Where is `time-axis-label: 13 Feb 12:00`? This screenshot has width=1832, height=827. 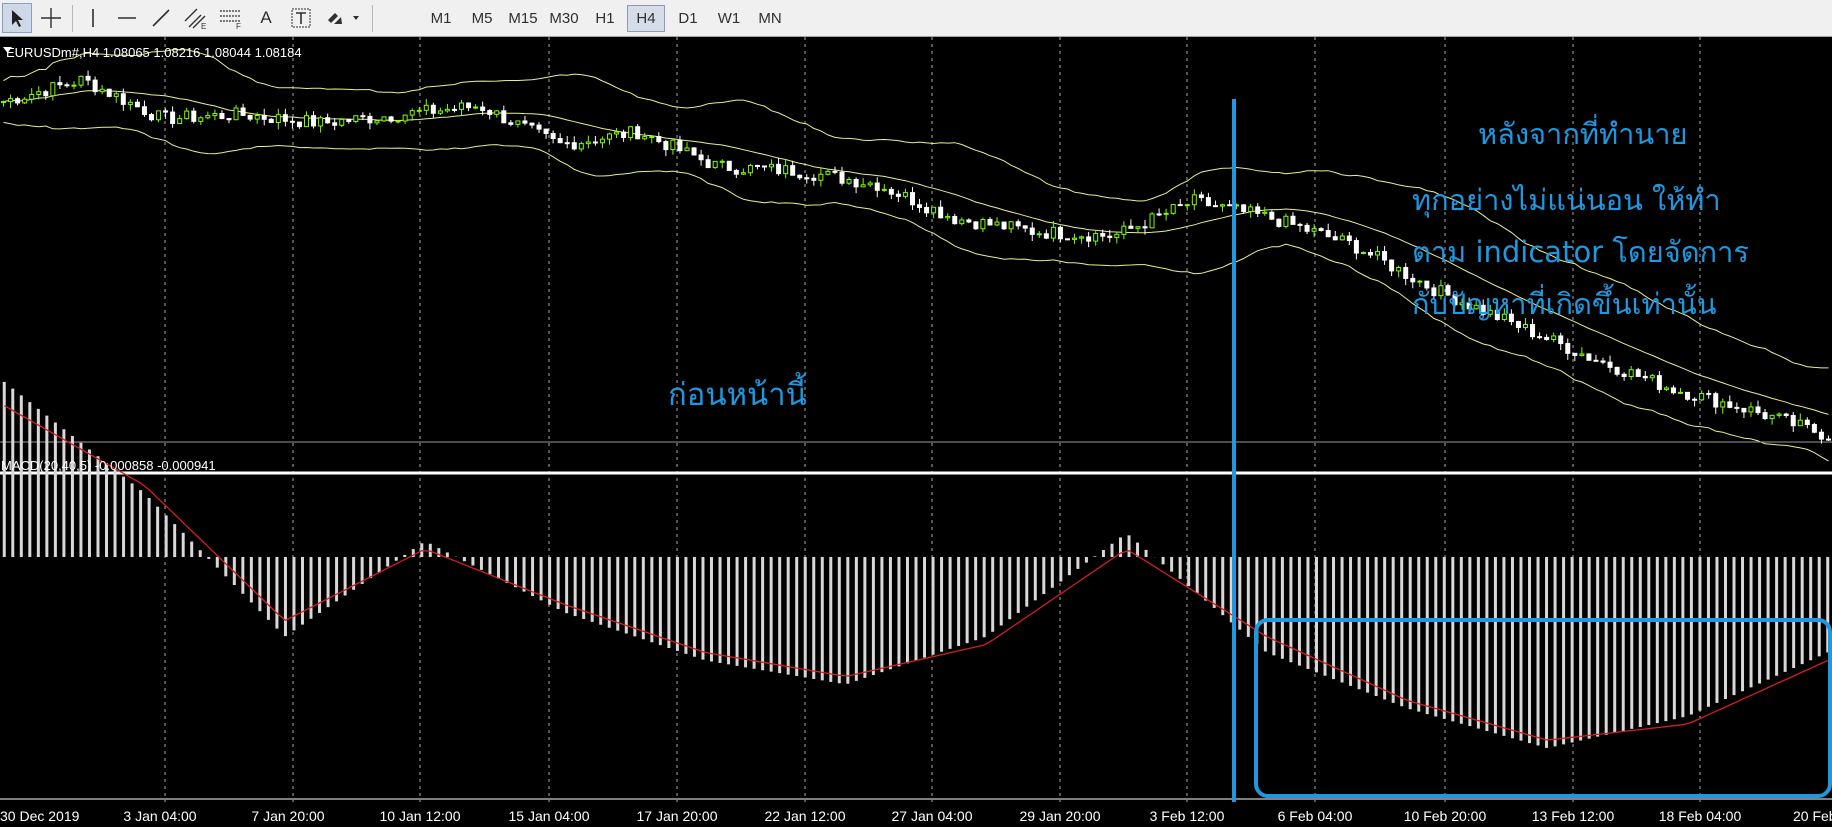 time-axis-label: 13 Feb 12:00 is located at coordinates (1573, 816).